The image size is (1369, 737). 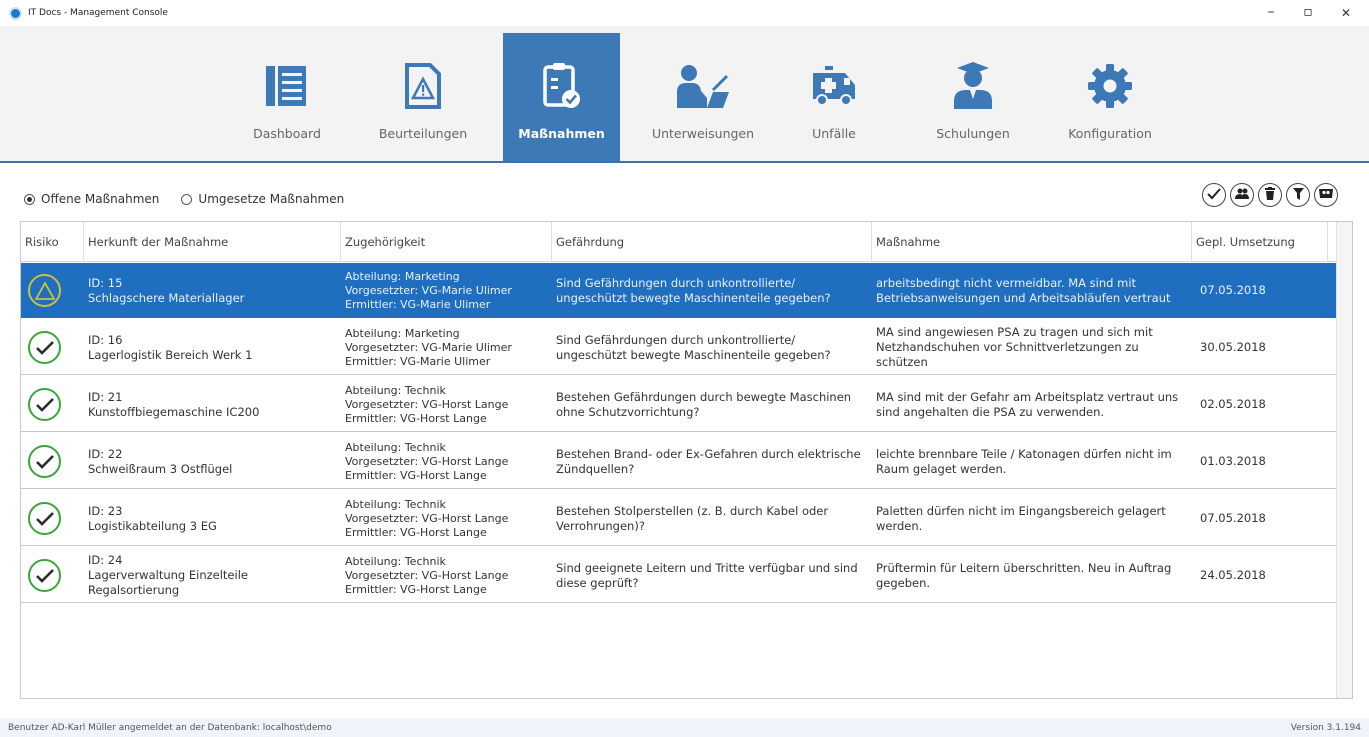 I want to click on measure-origin: Logistikabteilung 3 EG, so click(x=152, y=525).